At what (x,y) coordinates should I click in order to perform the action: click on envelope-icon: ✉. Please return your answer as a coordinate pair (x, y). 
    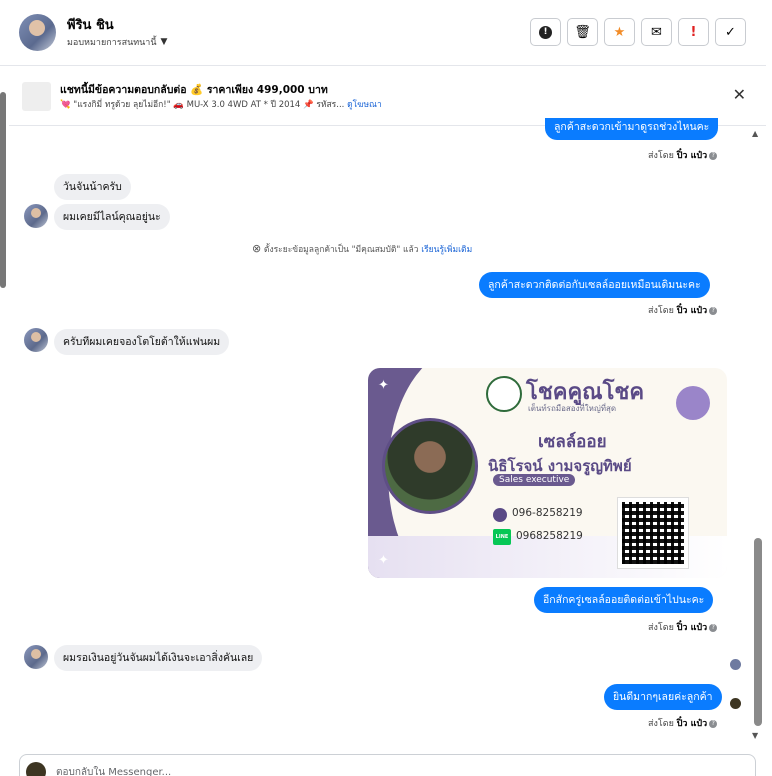
    Looking at the image, I should click on (656, 32).